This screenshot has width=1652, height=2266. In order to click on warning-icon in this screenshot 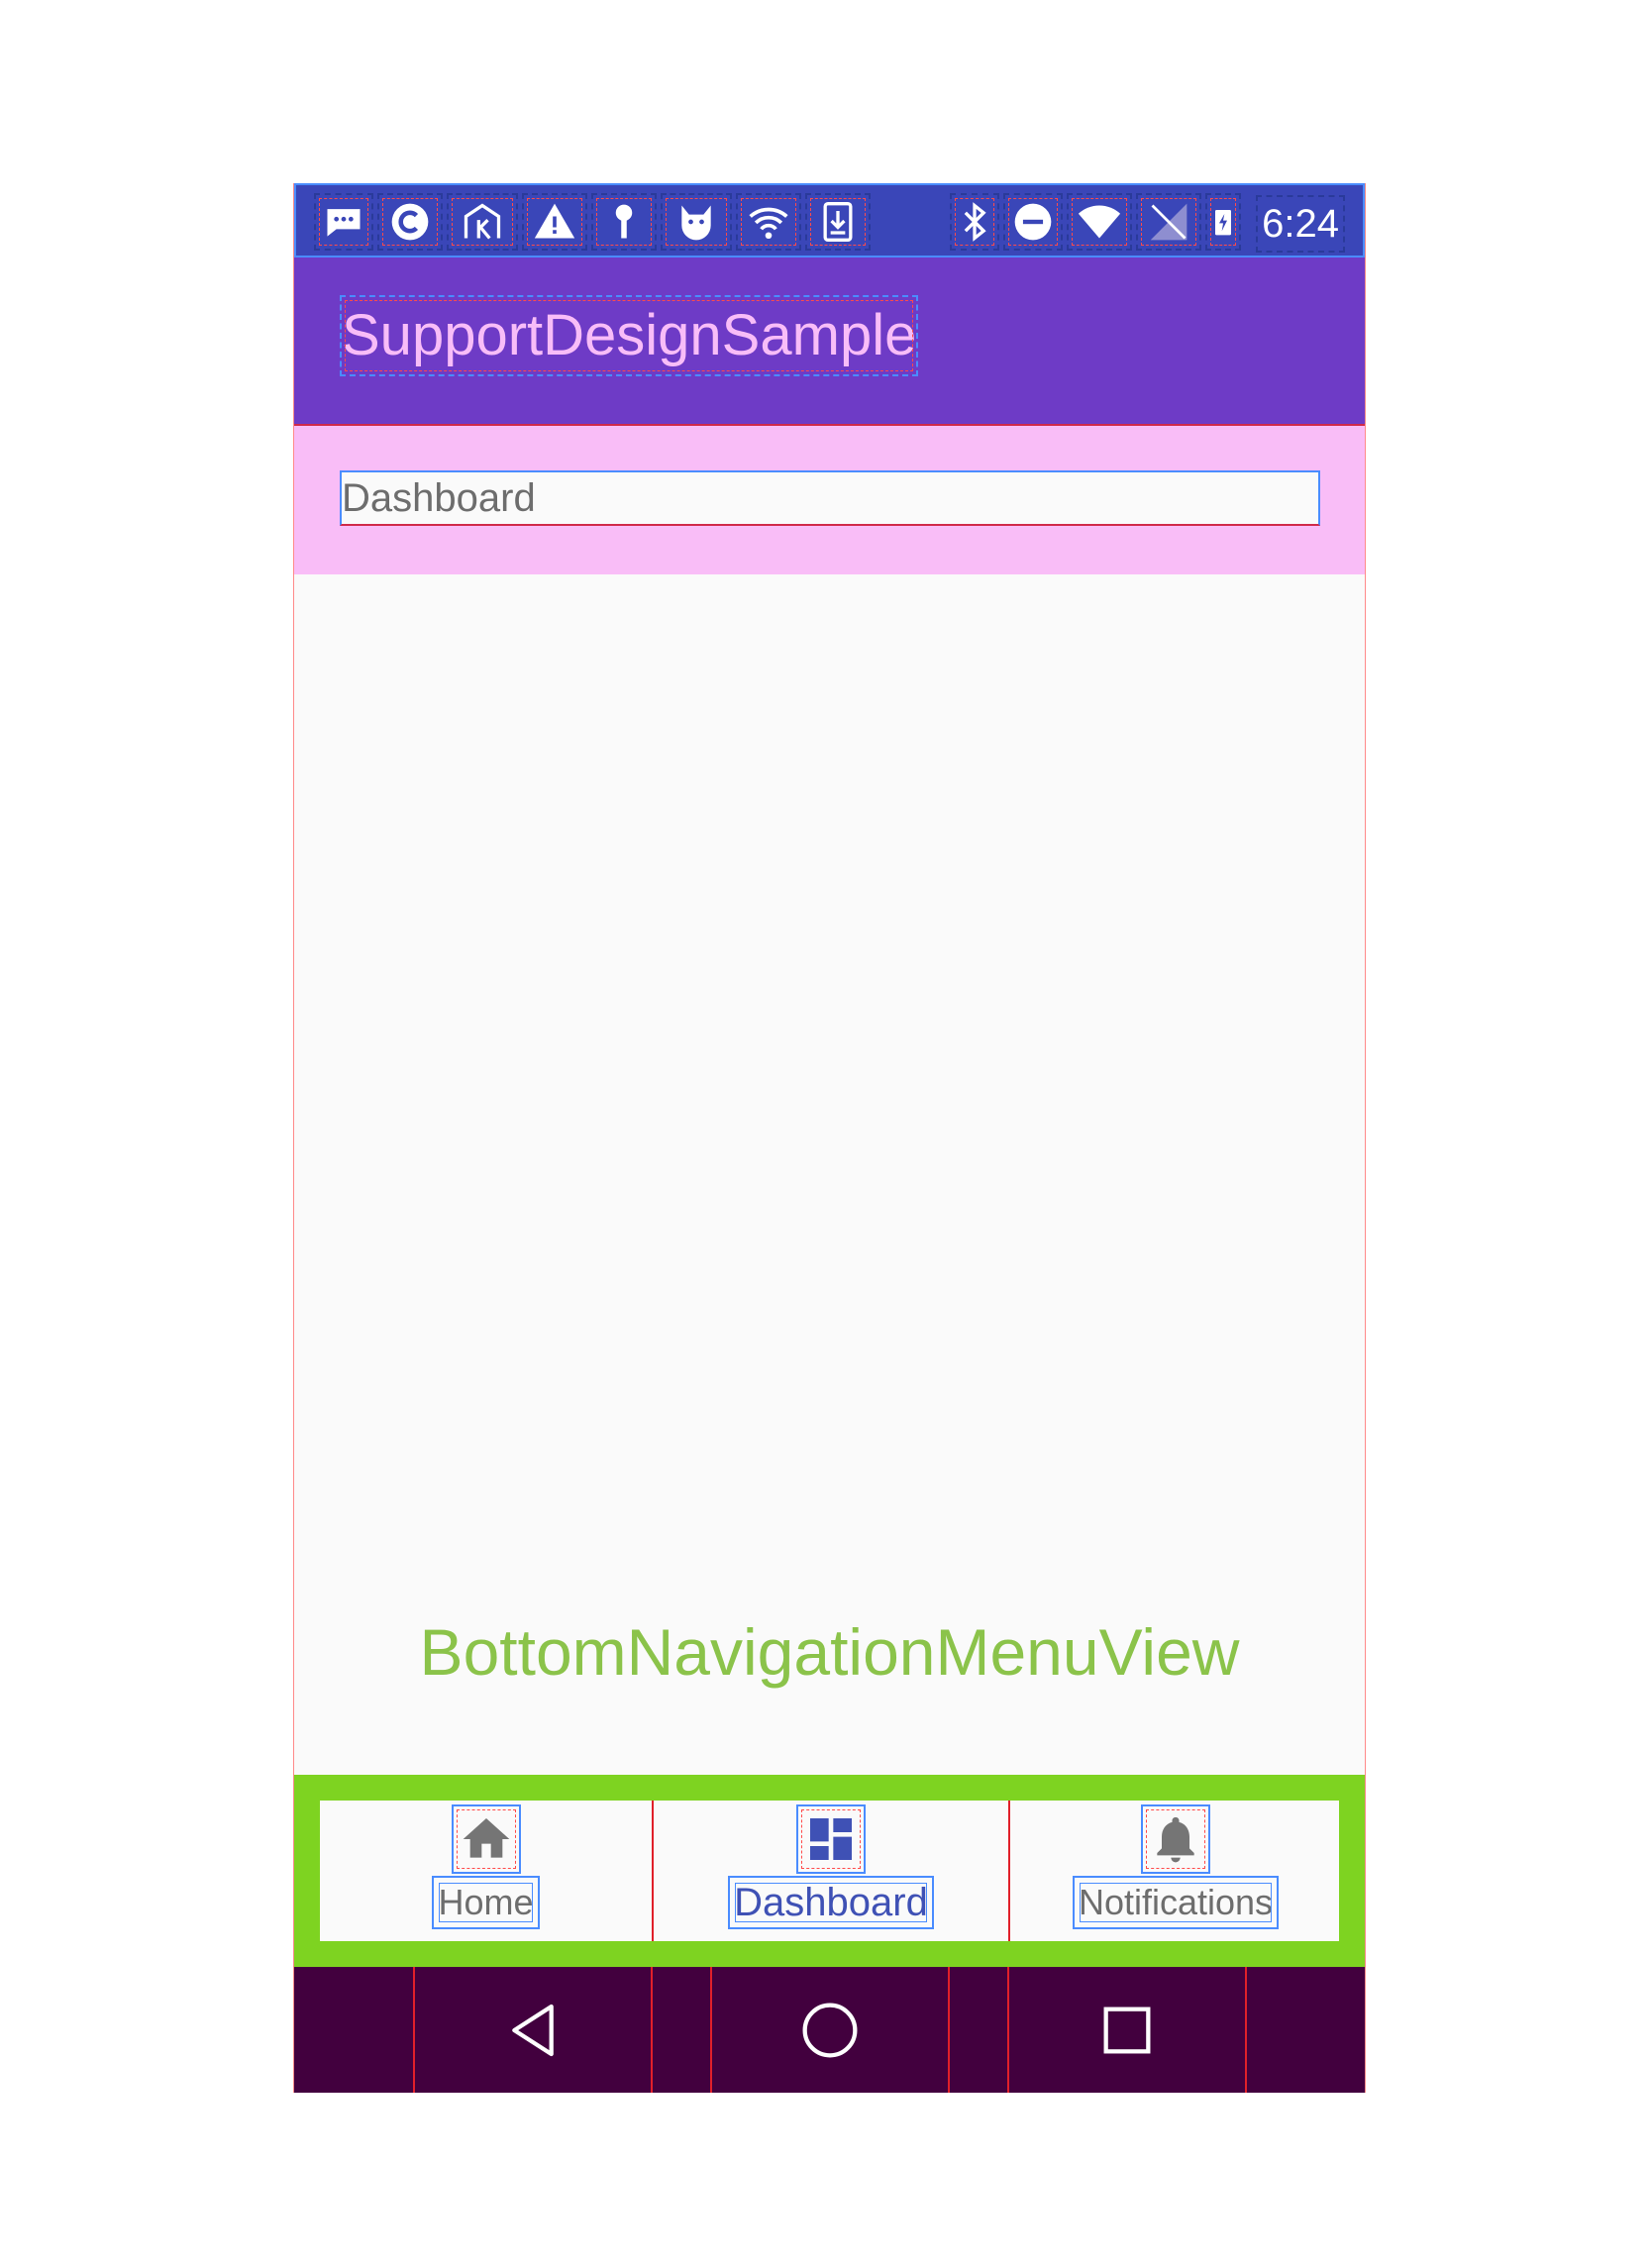, I will do `click(555, 222)`.